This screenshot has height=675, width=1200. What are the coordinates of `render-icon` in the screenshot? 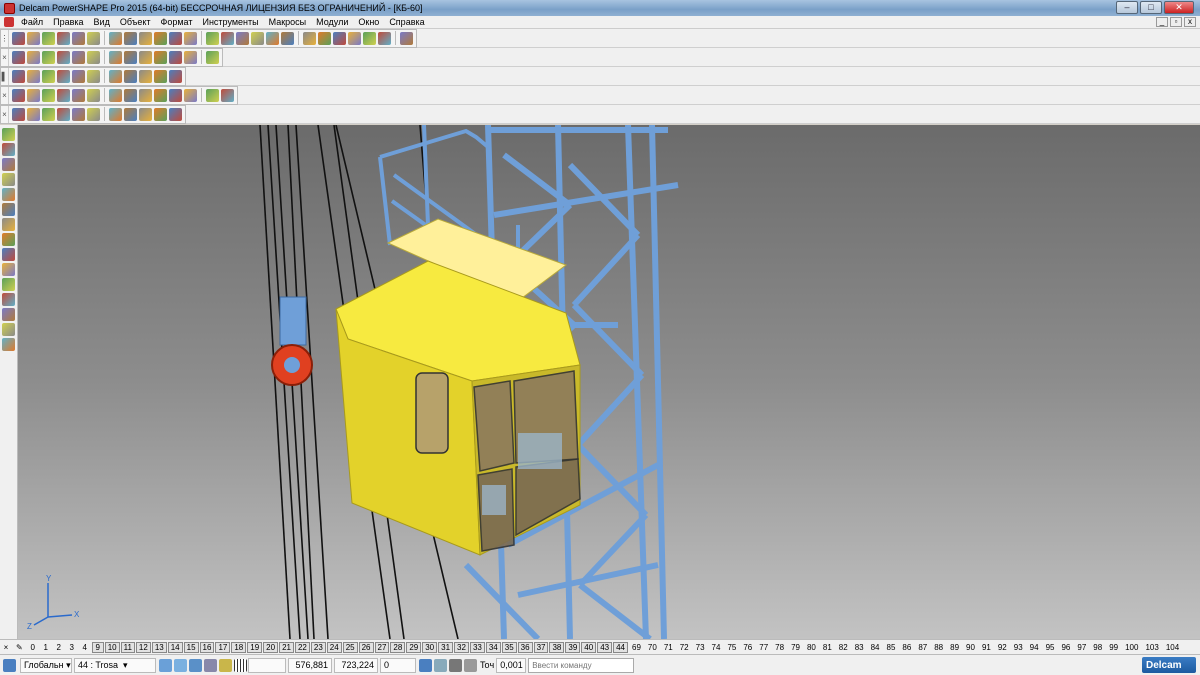 It's located at (145, 114).